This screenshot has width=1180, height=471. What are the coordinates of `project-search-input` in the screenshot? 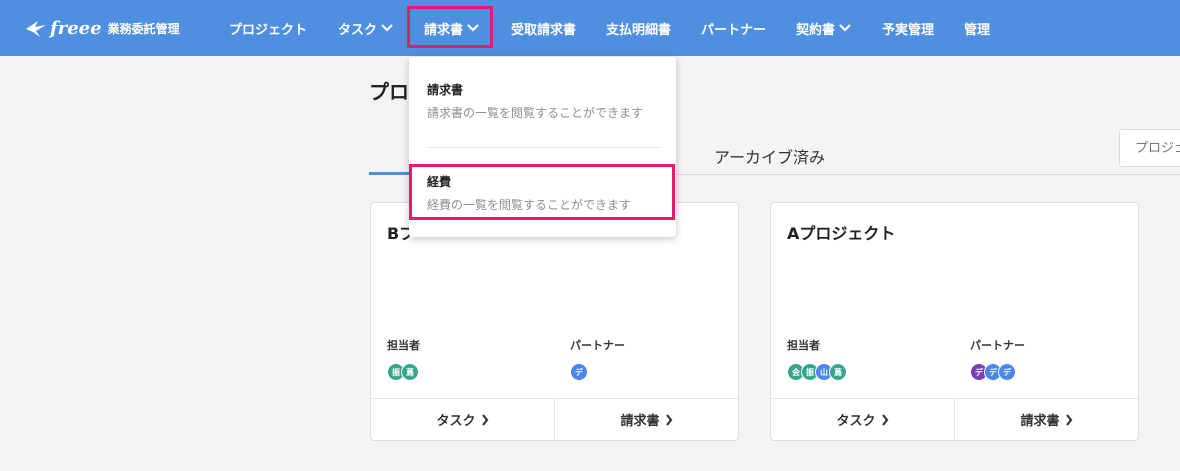 It's located at (1149, 148).